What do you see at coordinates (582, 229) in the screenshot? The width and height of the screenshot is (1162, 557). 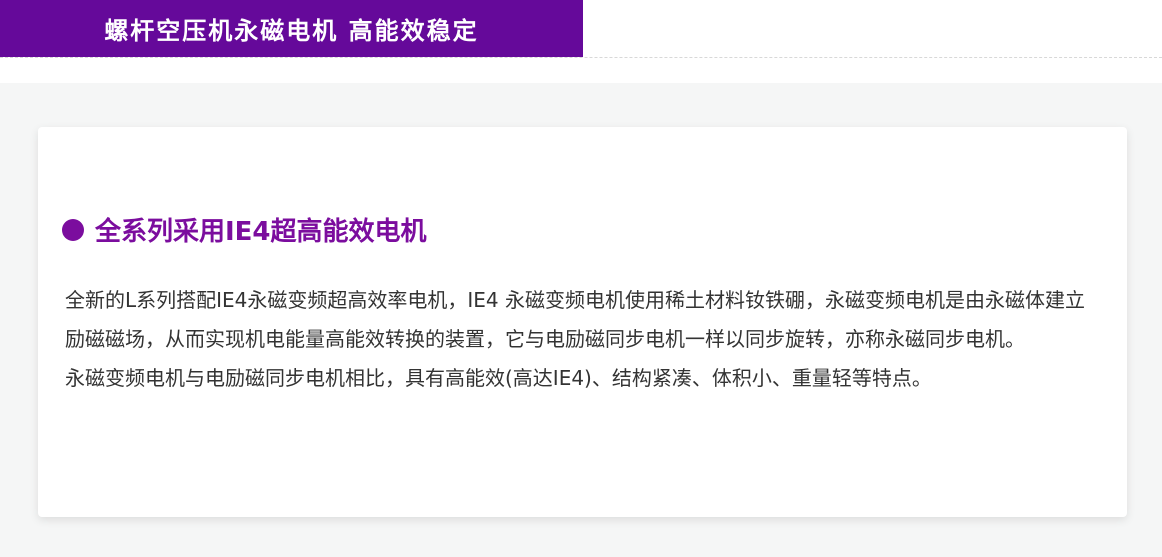 I see `feature-heading-row: 全系列采用IE4超高能效电机` at bounding box center [582, 229].